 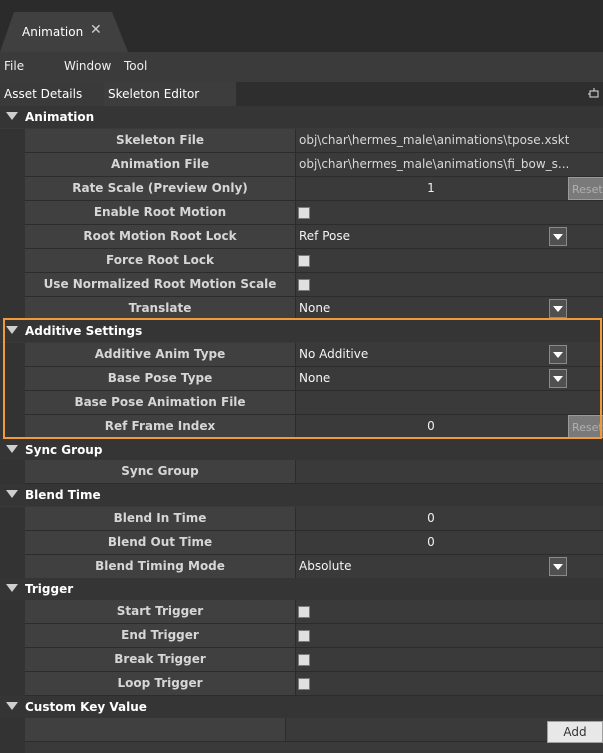 What do you see at coordinates (160, 519) in the screenshot?
I see `property-label: Blend In Time` at bounding box center [160, 519].